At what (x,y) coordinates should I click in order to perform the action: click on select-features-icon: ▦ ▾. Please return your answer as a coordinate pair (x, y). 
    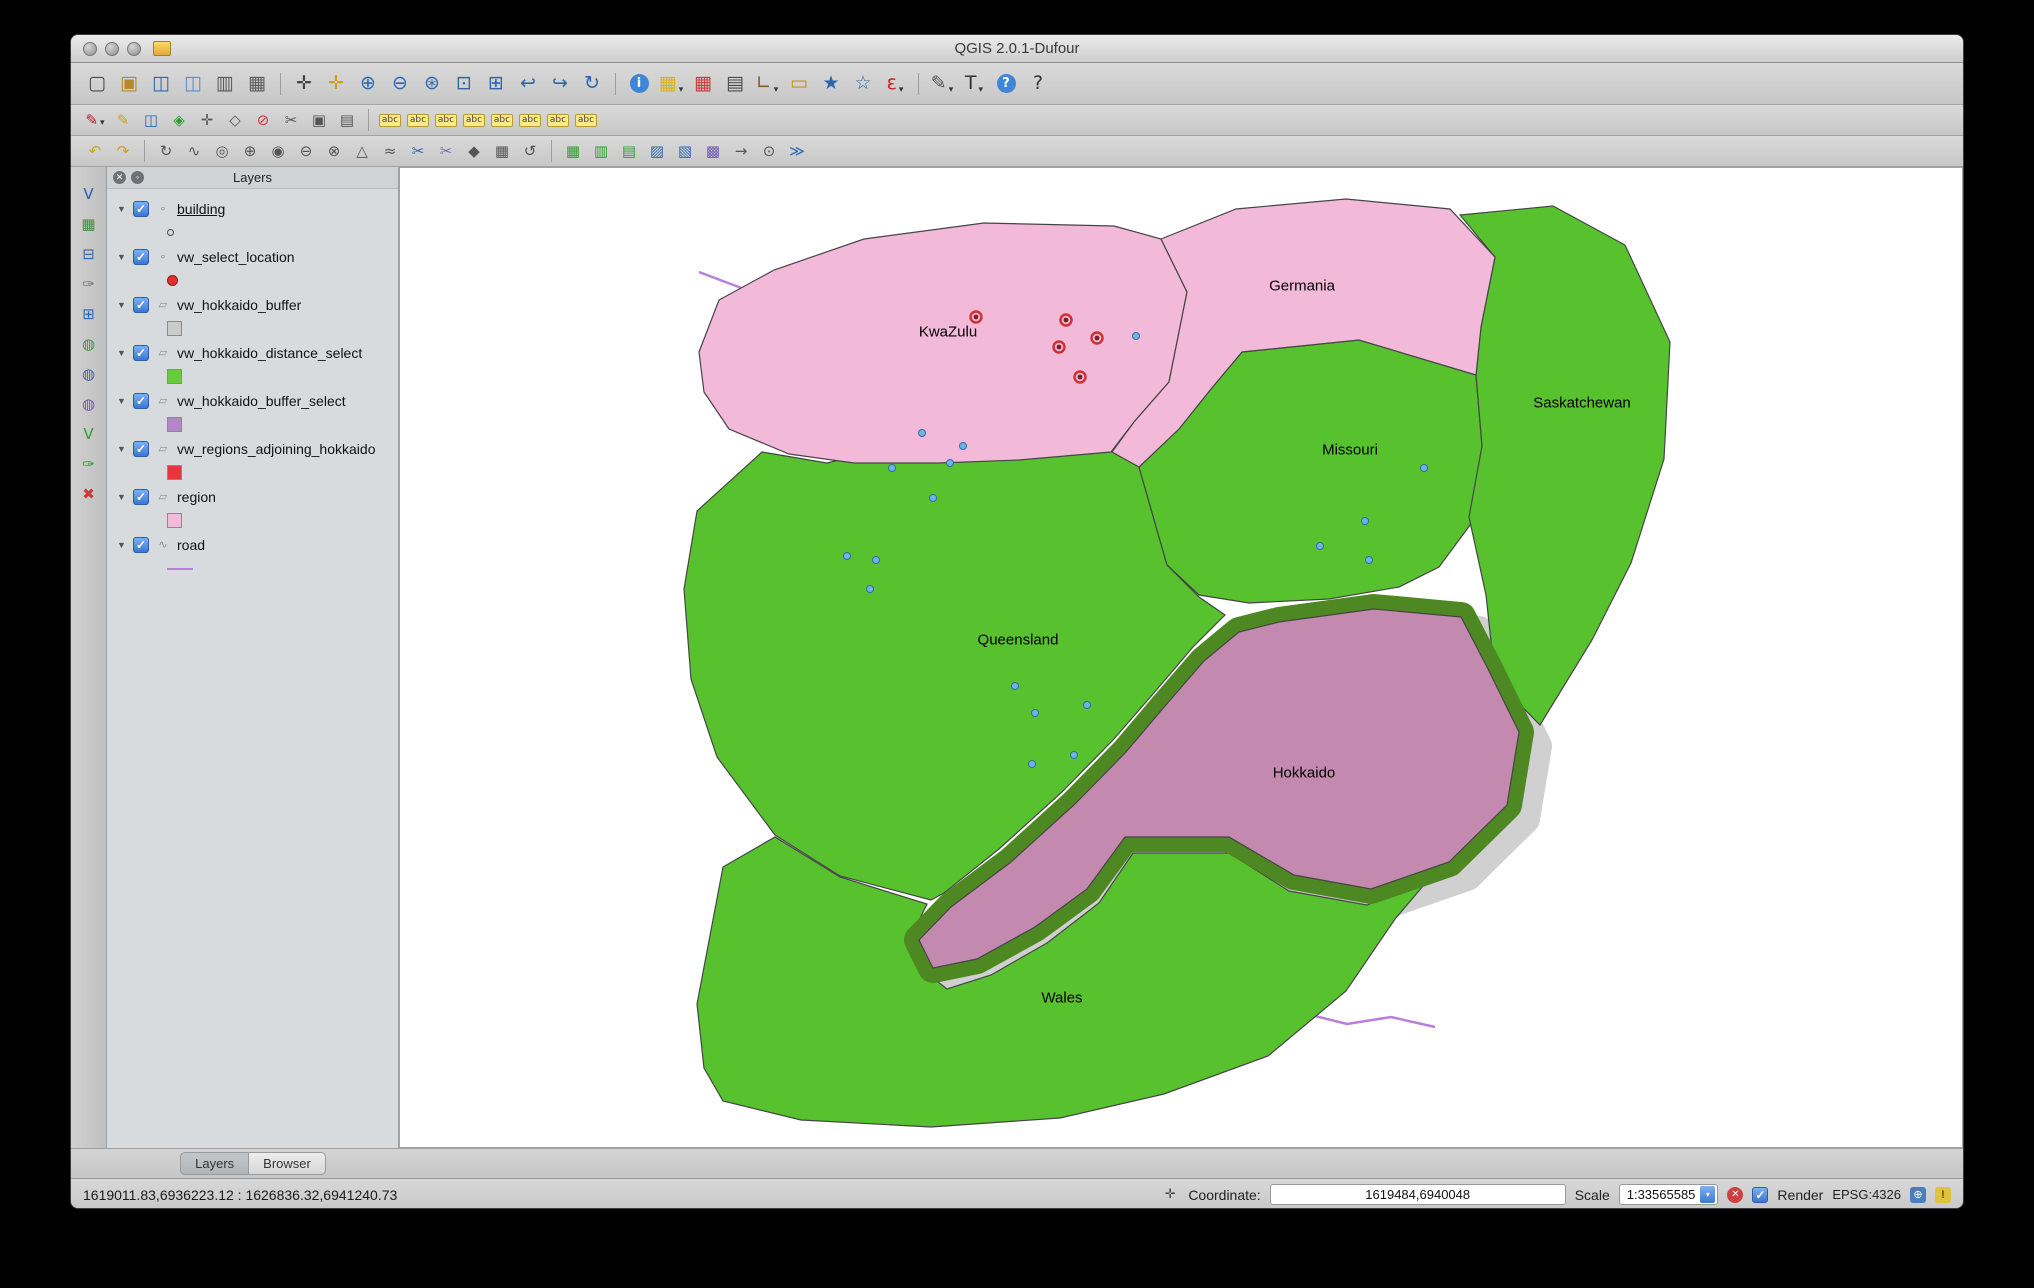
    Looking at the image, I should click on (671, 84).